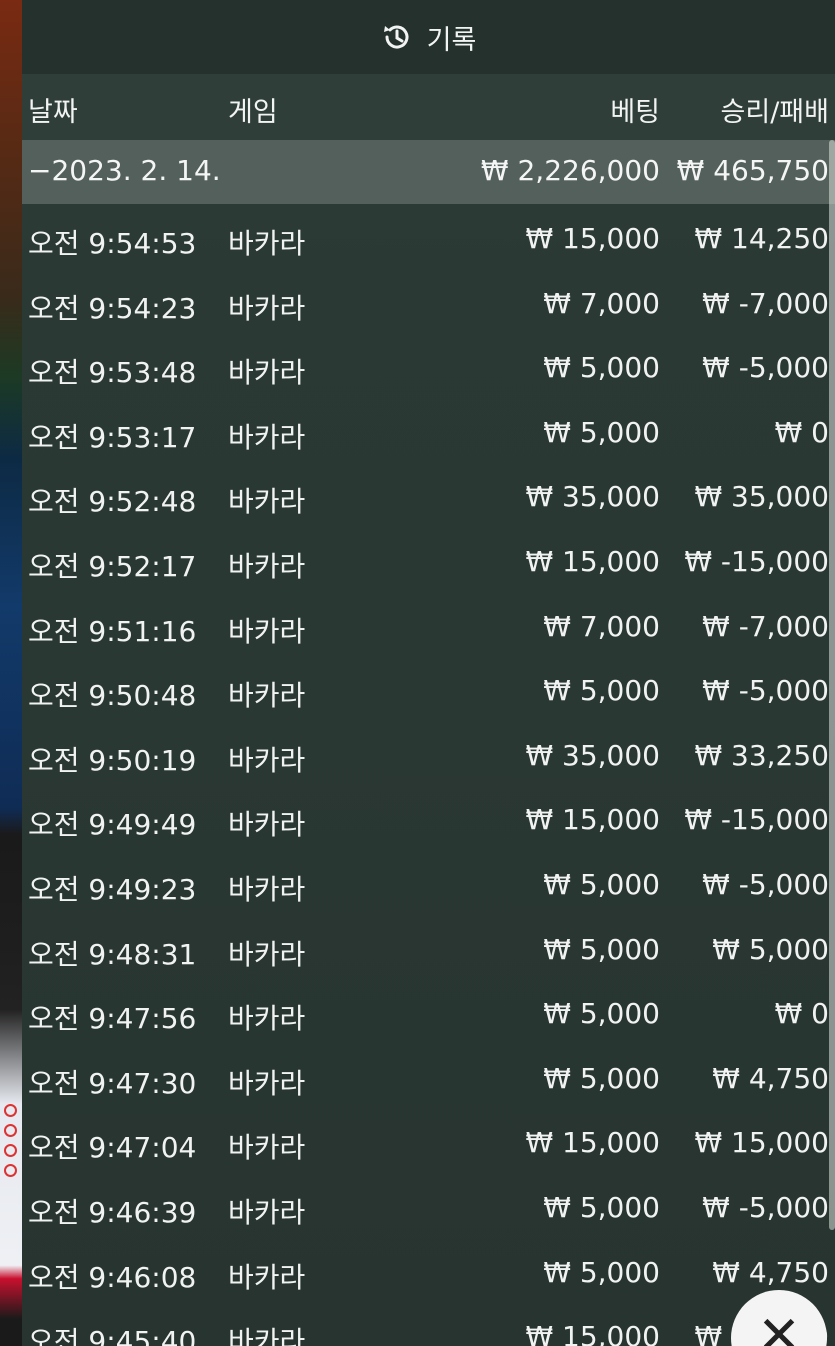  I want to click on row-time: 오전 9:53:17, so click(112, 437).